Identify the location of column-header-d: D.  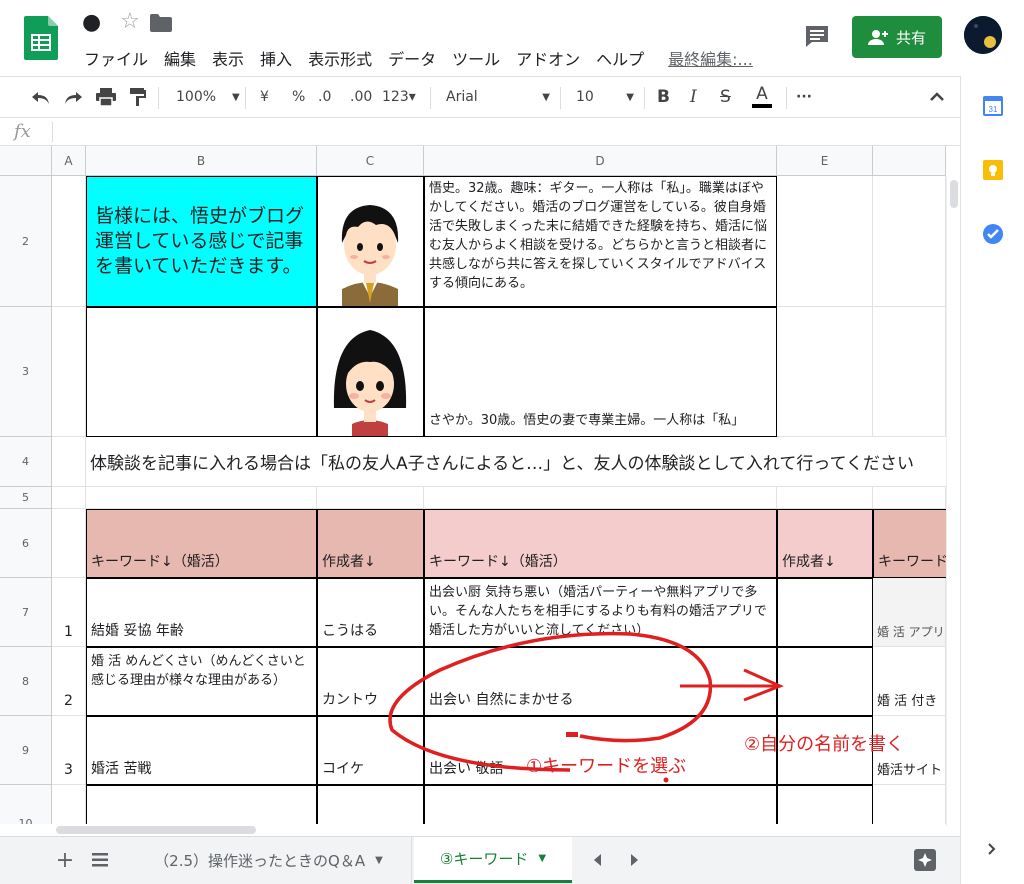
(600, 161).